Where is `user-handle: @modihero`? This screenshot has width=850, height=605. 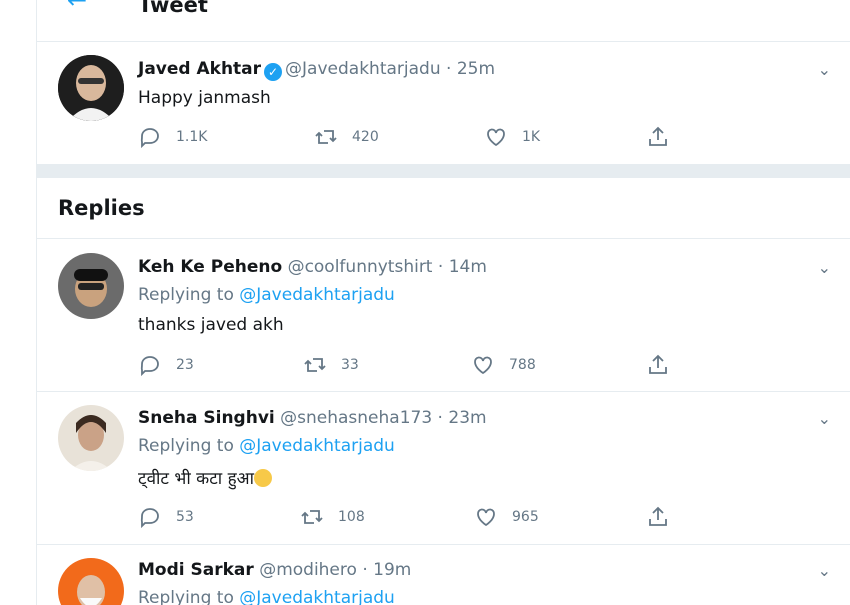
user-handle: @modihero is located at coordinates (308, 570).